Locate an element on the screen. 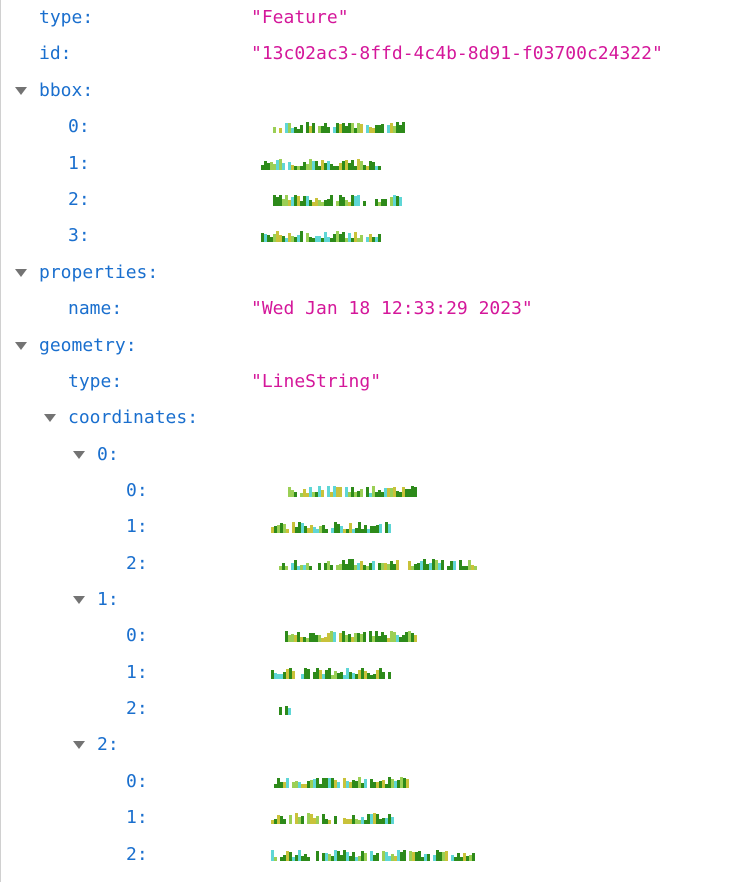  bbox-item: 1: is located at coordinates (365, 164).